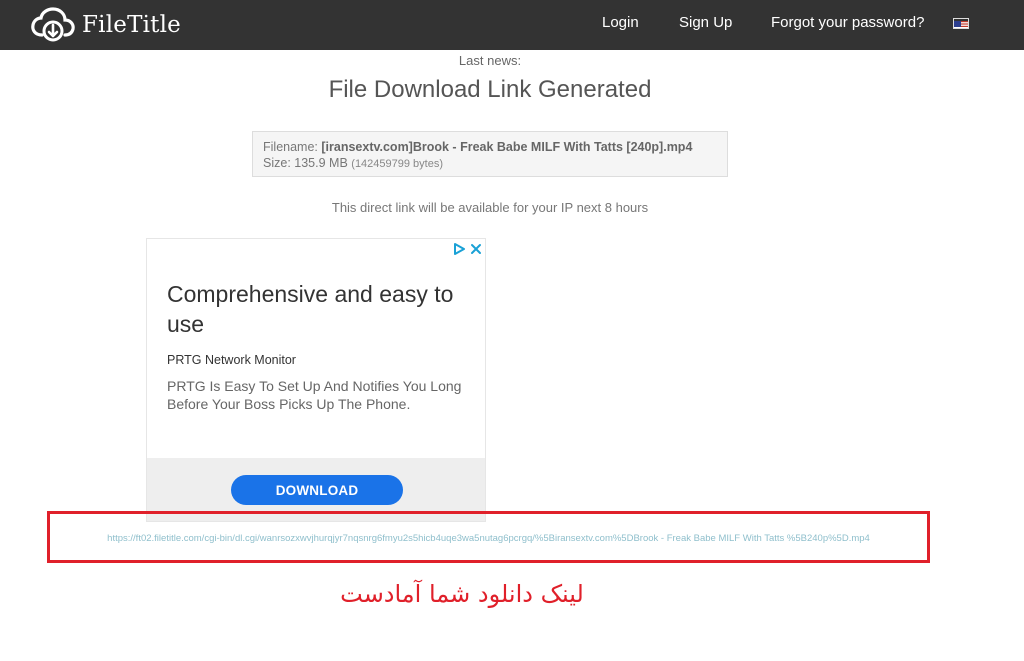 This screenshot has width=1024, height=661. Describe the element at coordinates (467, 249) in the screenshot. I see `ad-controls` at that location.